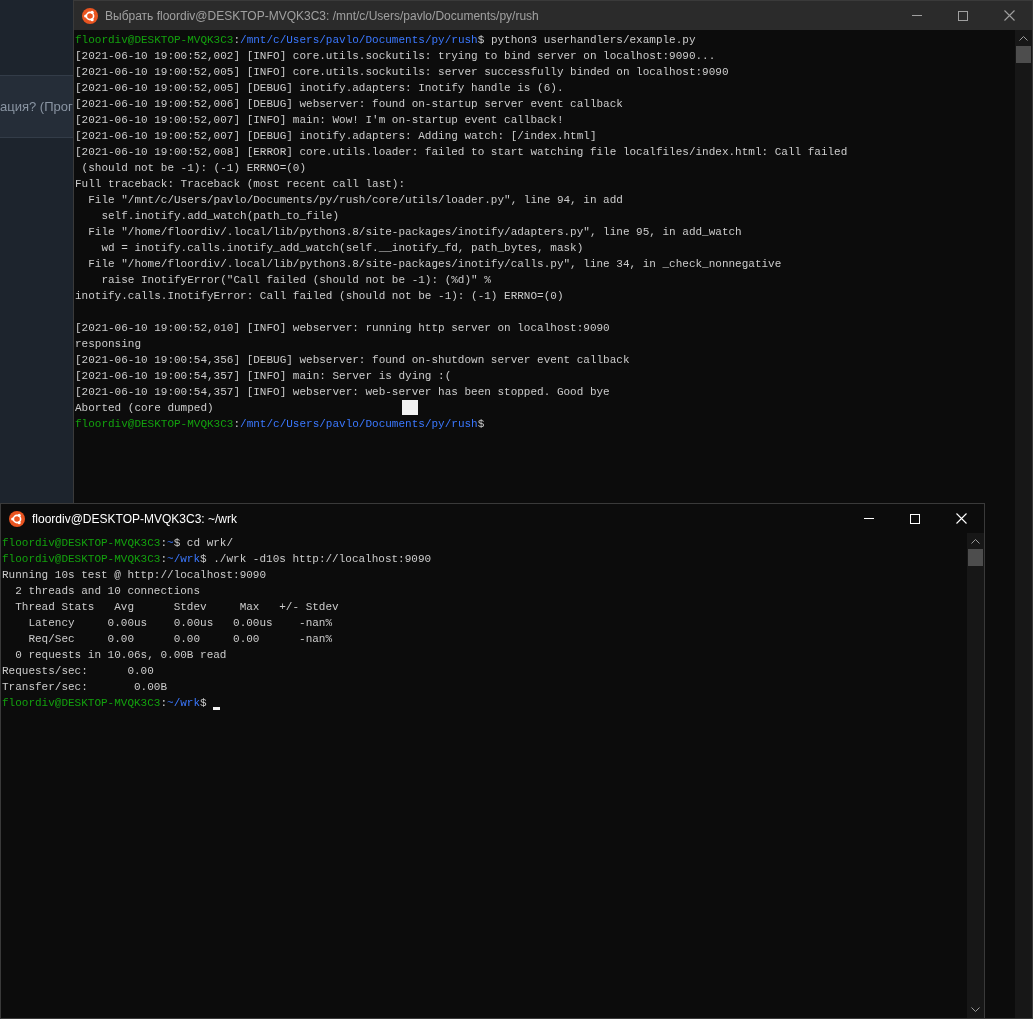  I want to click on prompt-line: floordiv@DESKTOP-MVQK3C3:~/wrk$, so click(105, 703).